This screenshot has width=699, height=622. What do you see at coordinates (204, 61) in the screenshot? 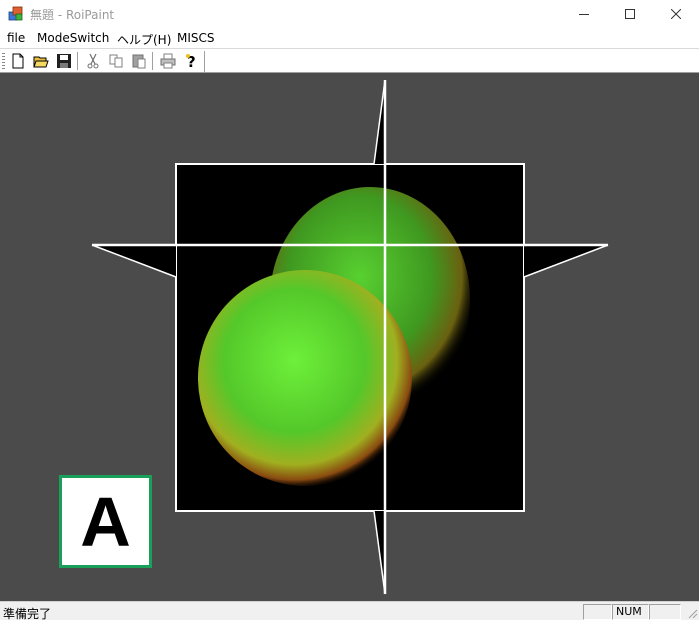
I see `toolbar-end-line` at bounding box center [204, 61].